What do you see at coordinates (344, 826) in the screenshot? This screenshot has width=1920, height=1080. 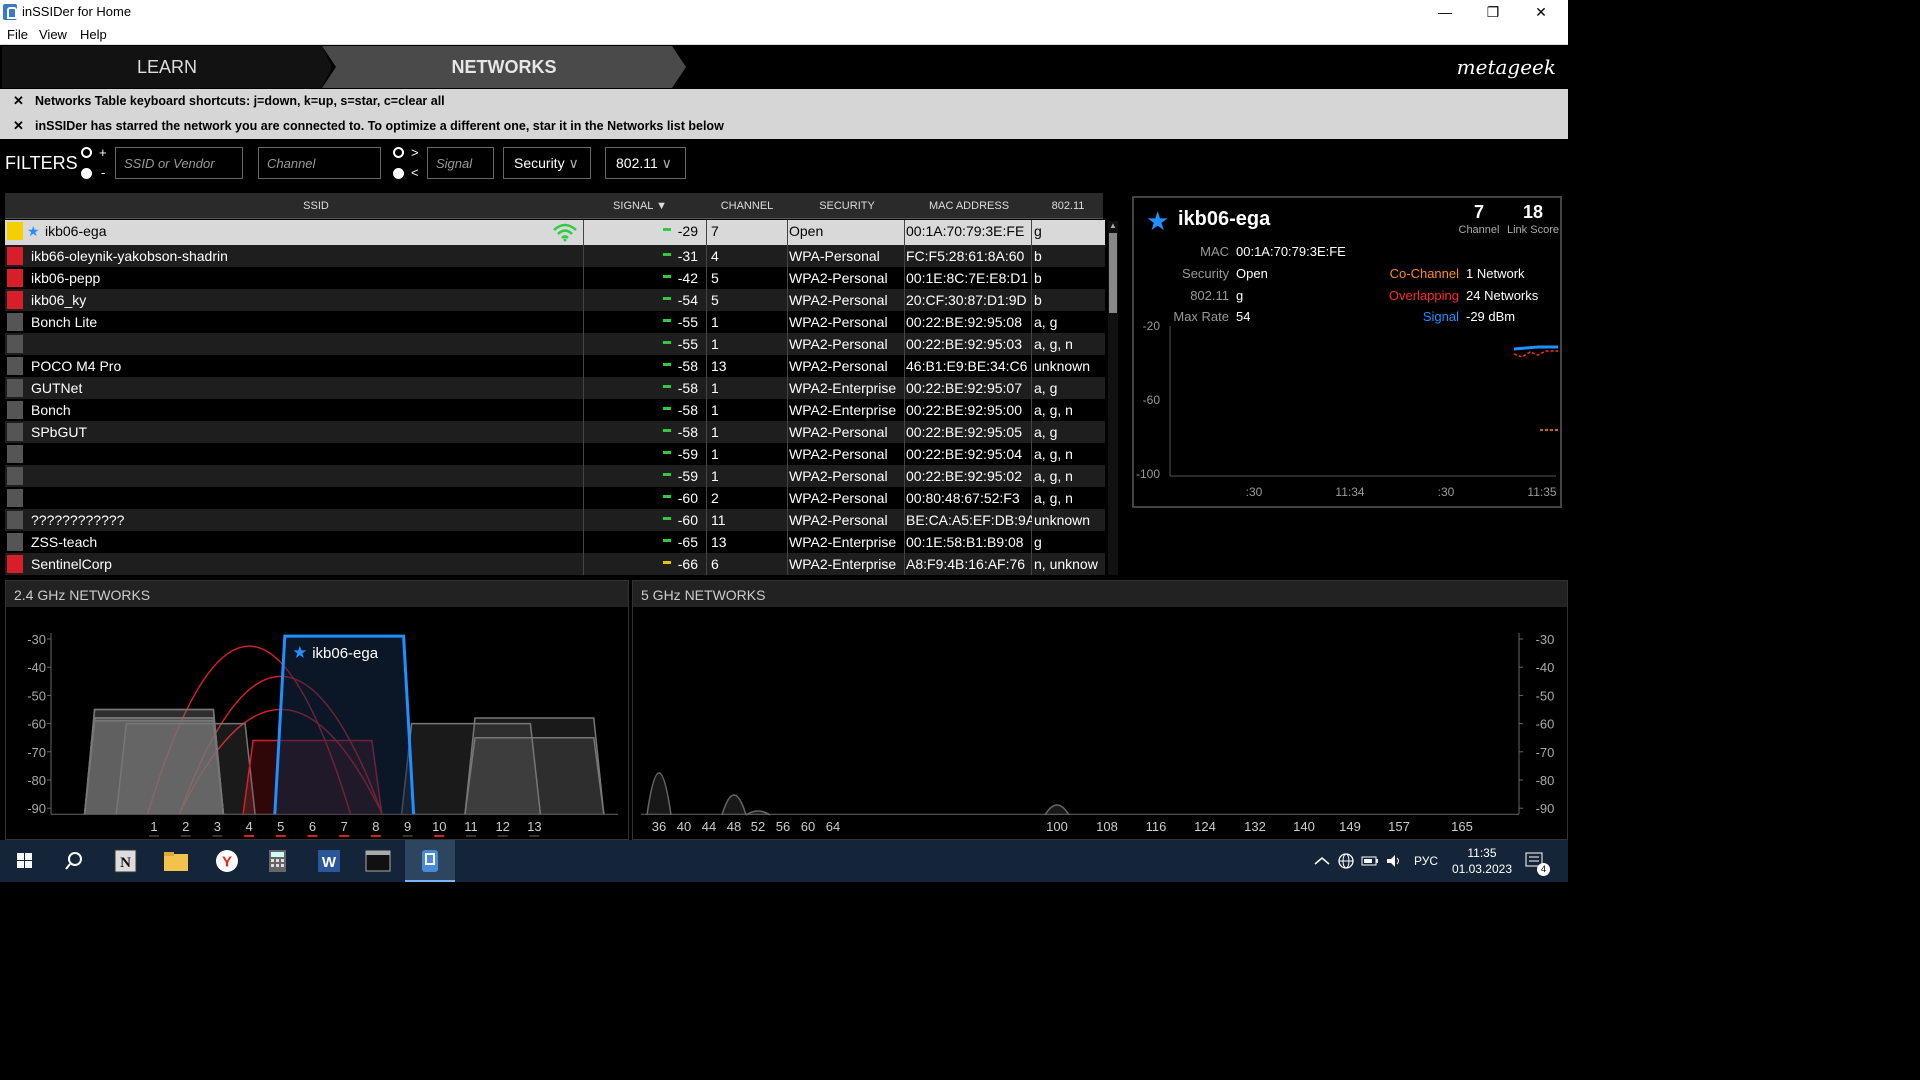 I see `channel-label: 7` at bounding box center [344, 826].